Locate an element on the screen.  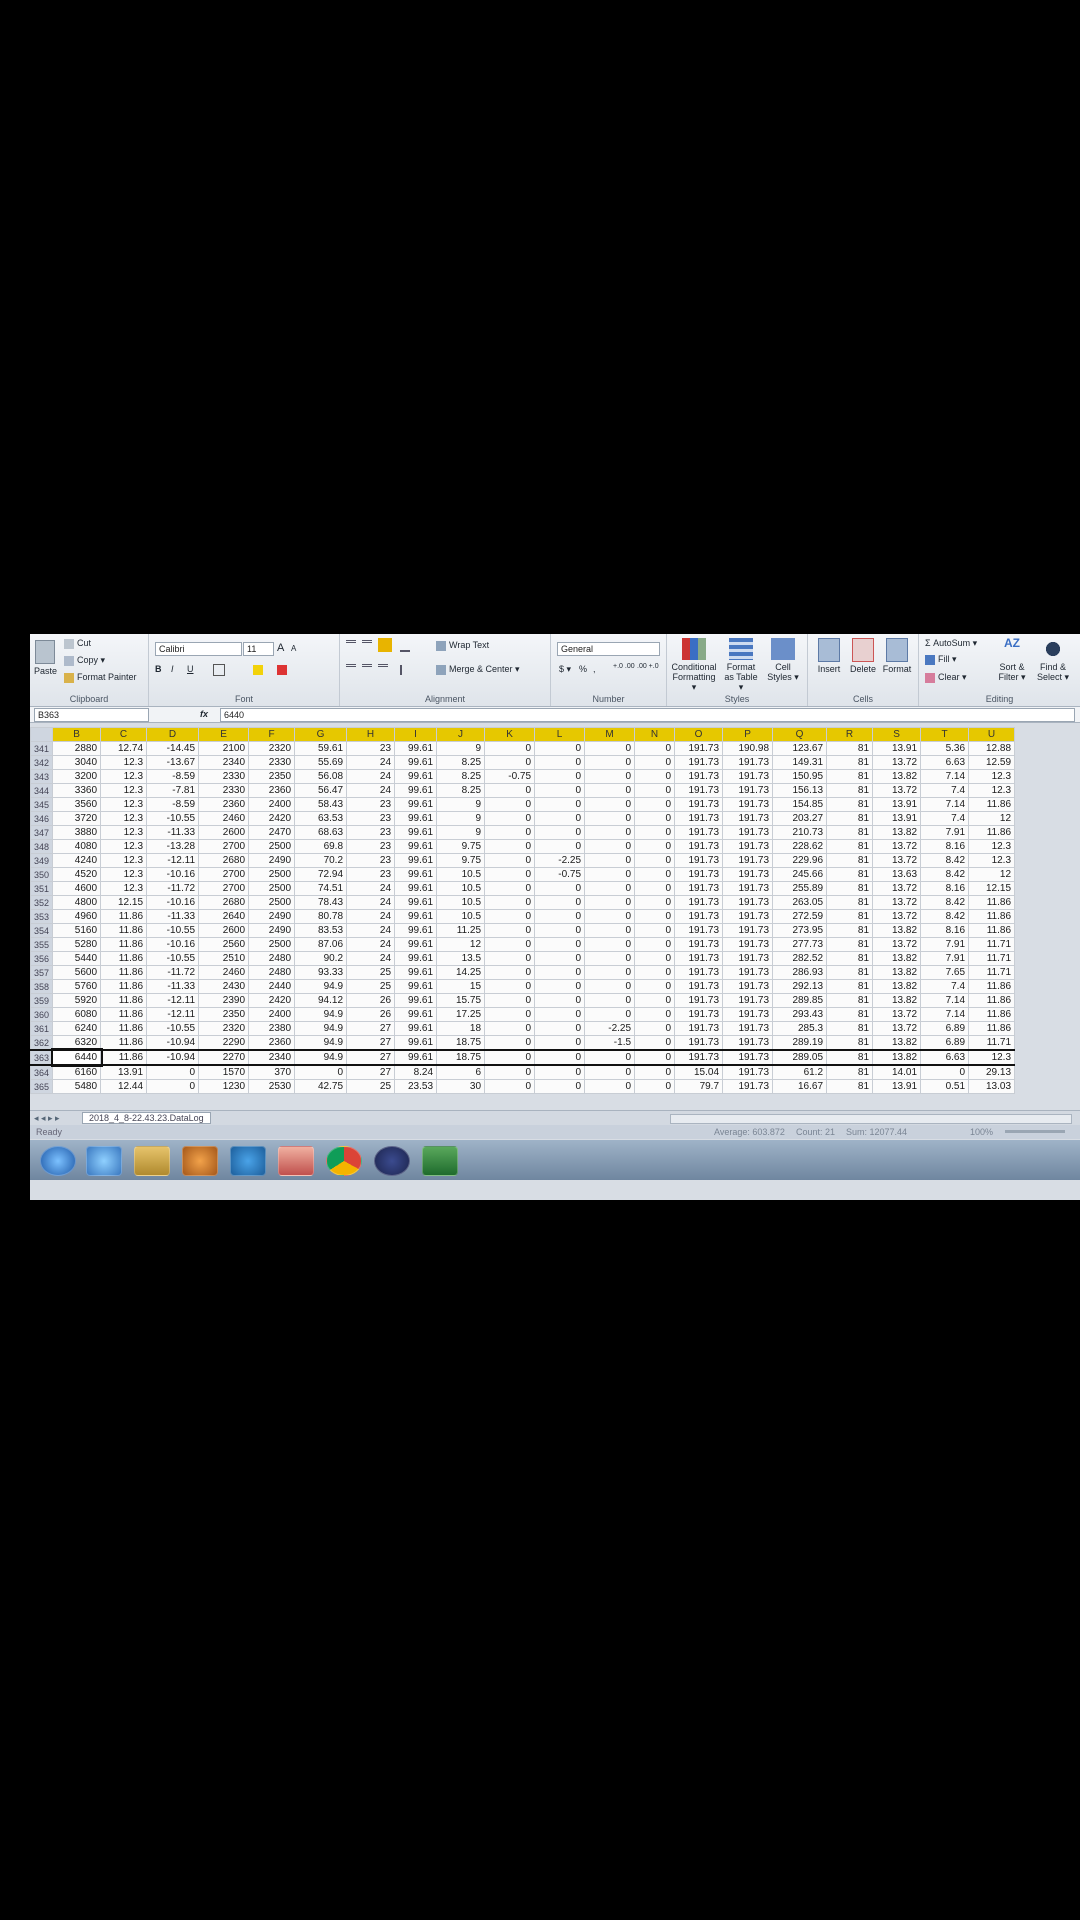
cell: 2360 is located at coordinates (272, 1043).